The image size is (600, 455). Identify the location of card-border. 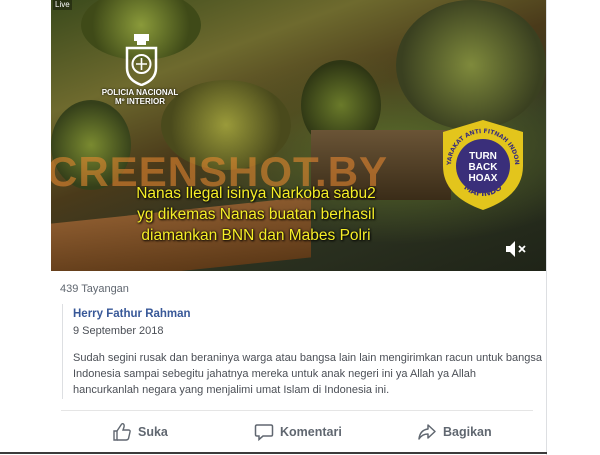
(546, 227).